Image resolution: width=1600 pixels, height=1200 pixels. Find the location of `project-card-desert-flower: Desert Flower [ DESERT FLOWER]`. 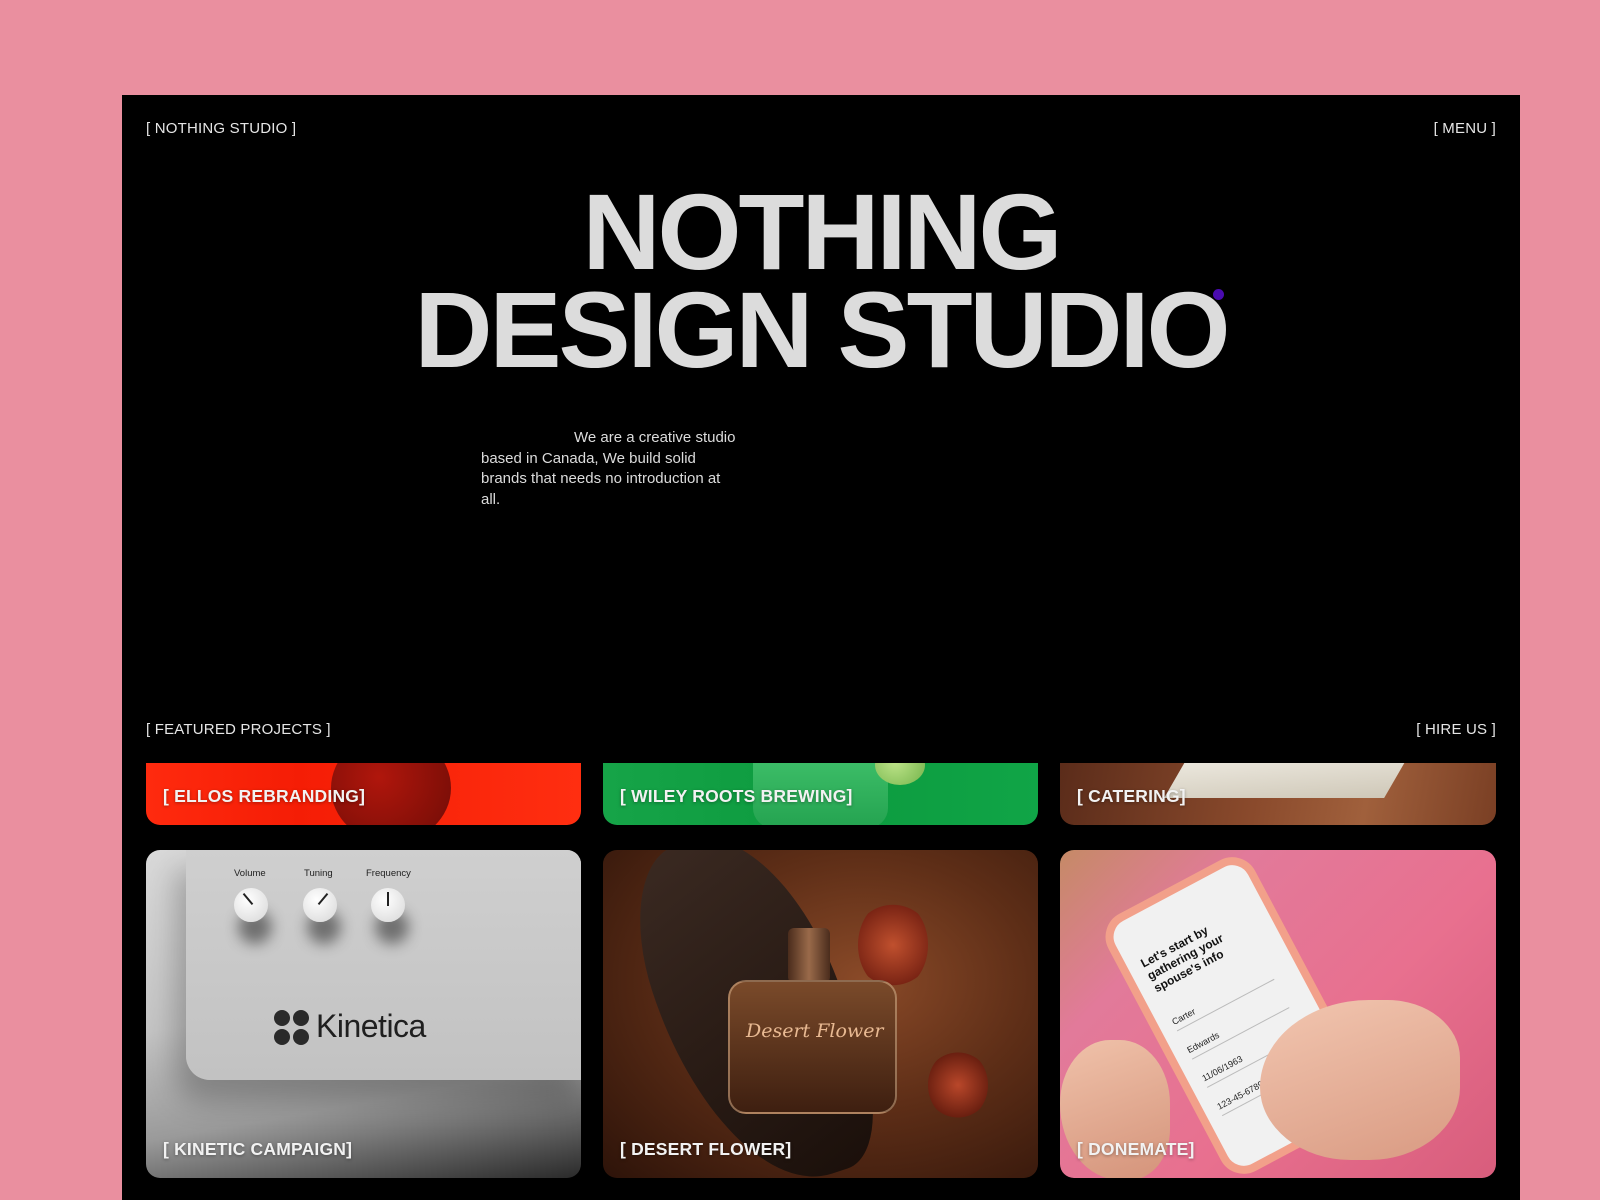

project-card-desert-flower: Desert Flower [ DESERT FLOWER] is located at coordinates (820, 1014).